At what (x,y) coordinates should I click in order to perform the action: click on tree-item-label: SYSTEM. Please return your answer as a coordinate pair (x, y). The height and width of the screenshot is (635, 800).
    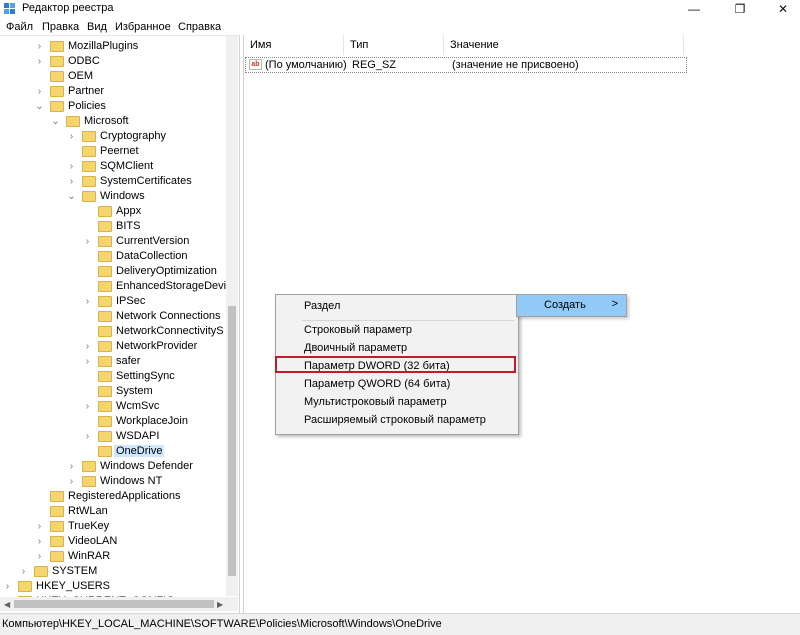
    Looking at the image, I should click on (75, 571).